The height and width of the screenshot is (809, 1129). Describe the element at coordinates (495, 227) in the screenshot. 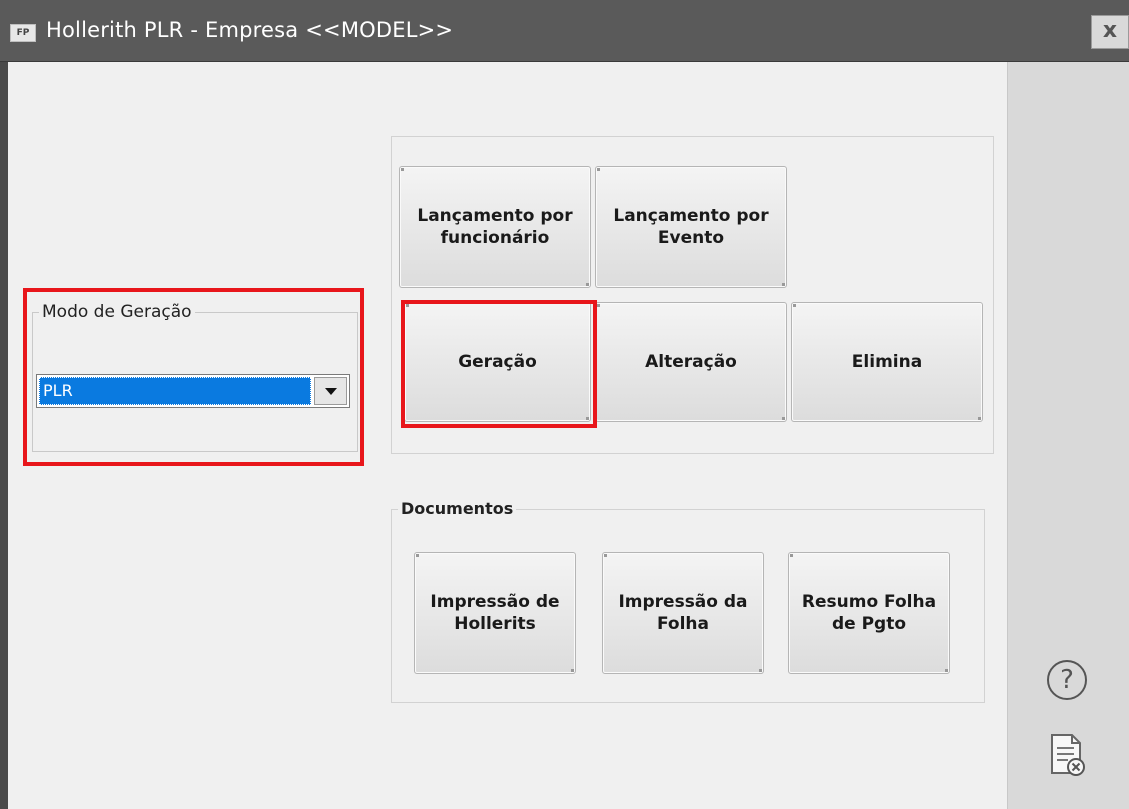

I see `lancamento-funcionario-button: Lançamento por funcionário` at that location.